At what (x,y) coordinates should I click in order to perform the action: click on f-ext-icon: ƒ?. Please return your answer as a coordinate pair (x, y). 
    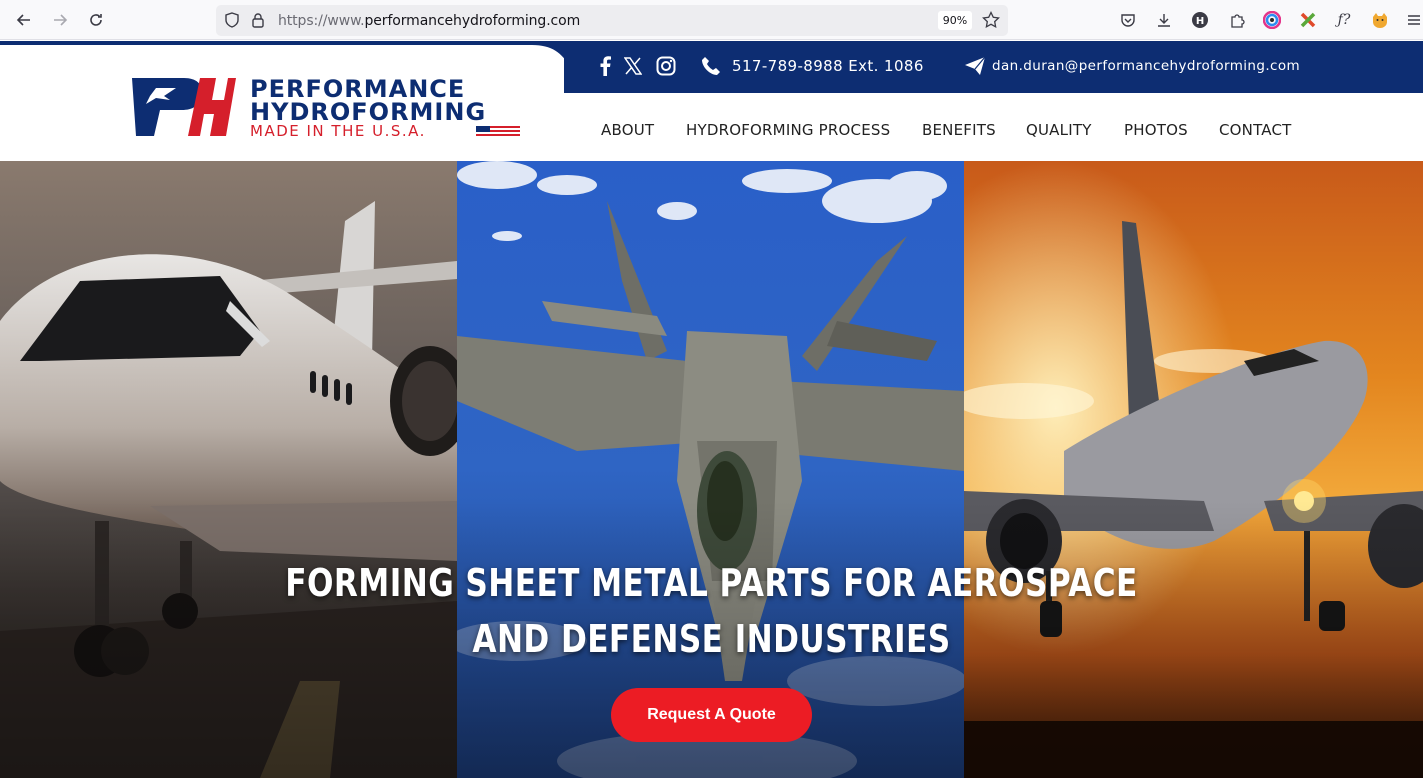
    Looking at the image, I should click on (1344, 20).